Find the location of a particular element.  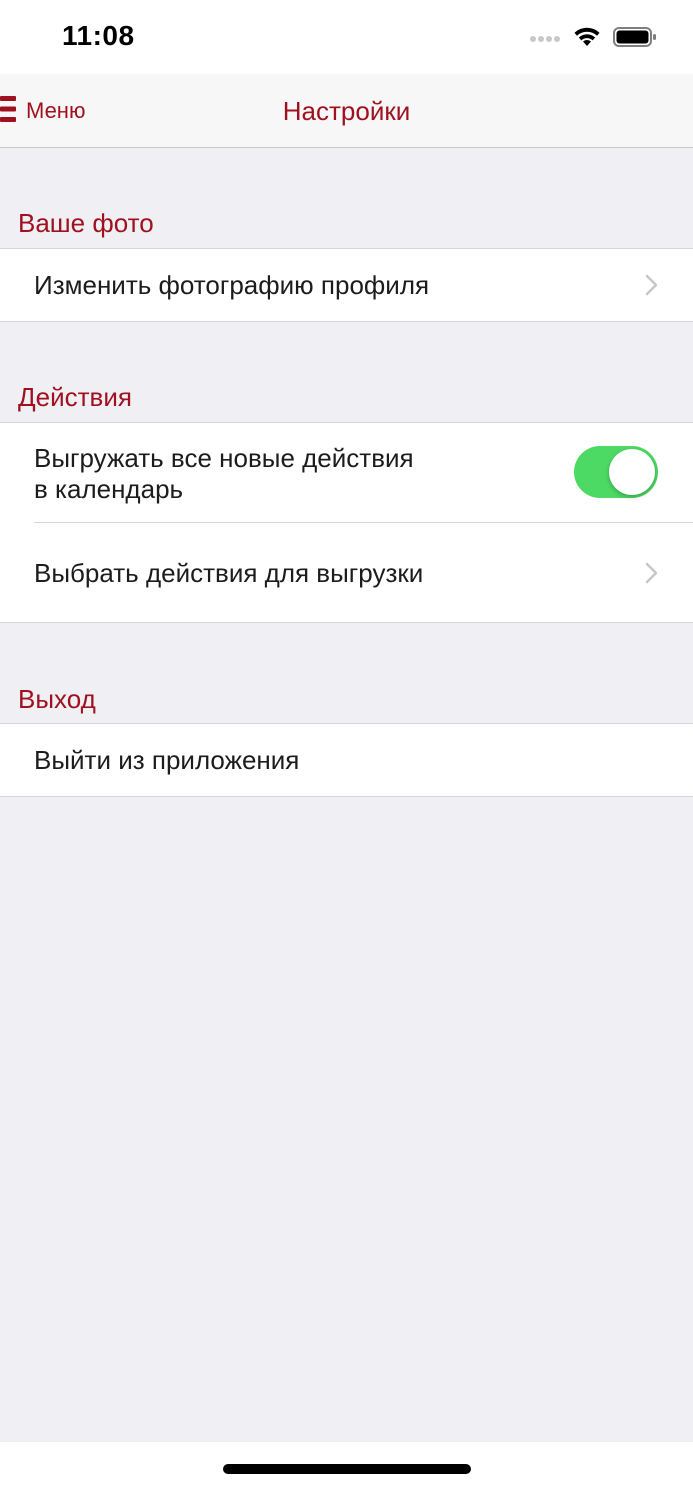

home-indicator-area is located at coordinates (346, 1471).